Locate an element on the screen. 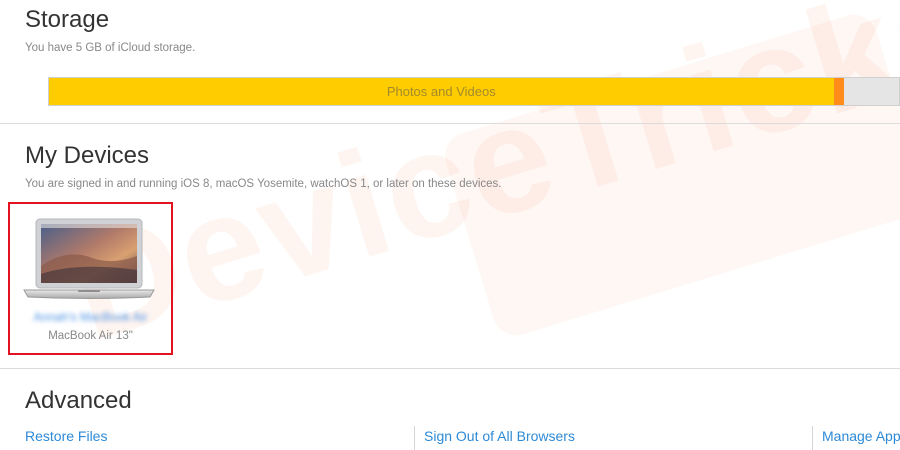 The image size is (900, 450). restore-files-link: Restore Files is located at coordinates (66, 436).